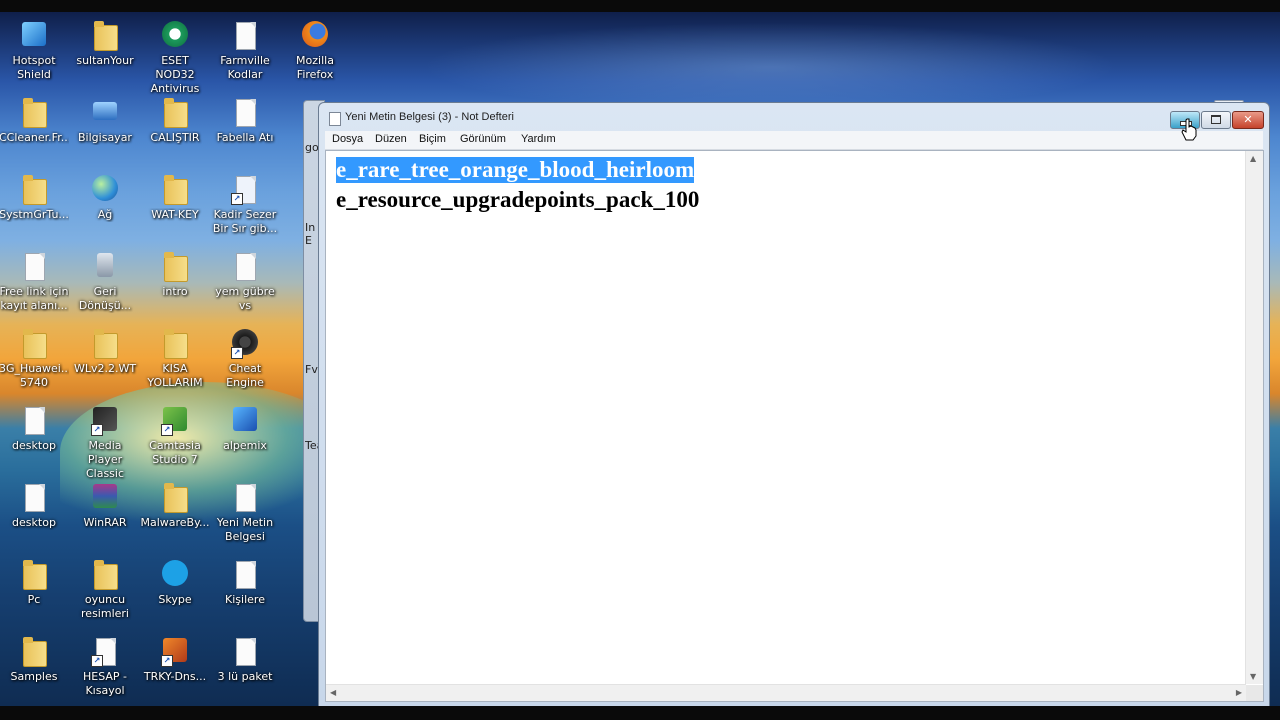 The image size is (1280, 720). Describe the element at coordinates (245, 529) in the screenshot. I see `desktop-icon-label: Yeni Metin Belgesi` at that location.